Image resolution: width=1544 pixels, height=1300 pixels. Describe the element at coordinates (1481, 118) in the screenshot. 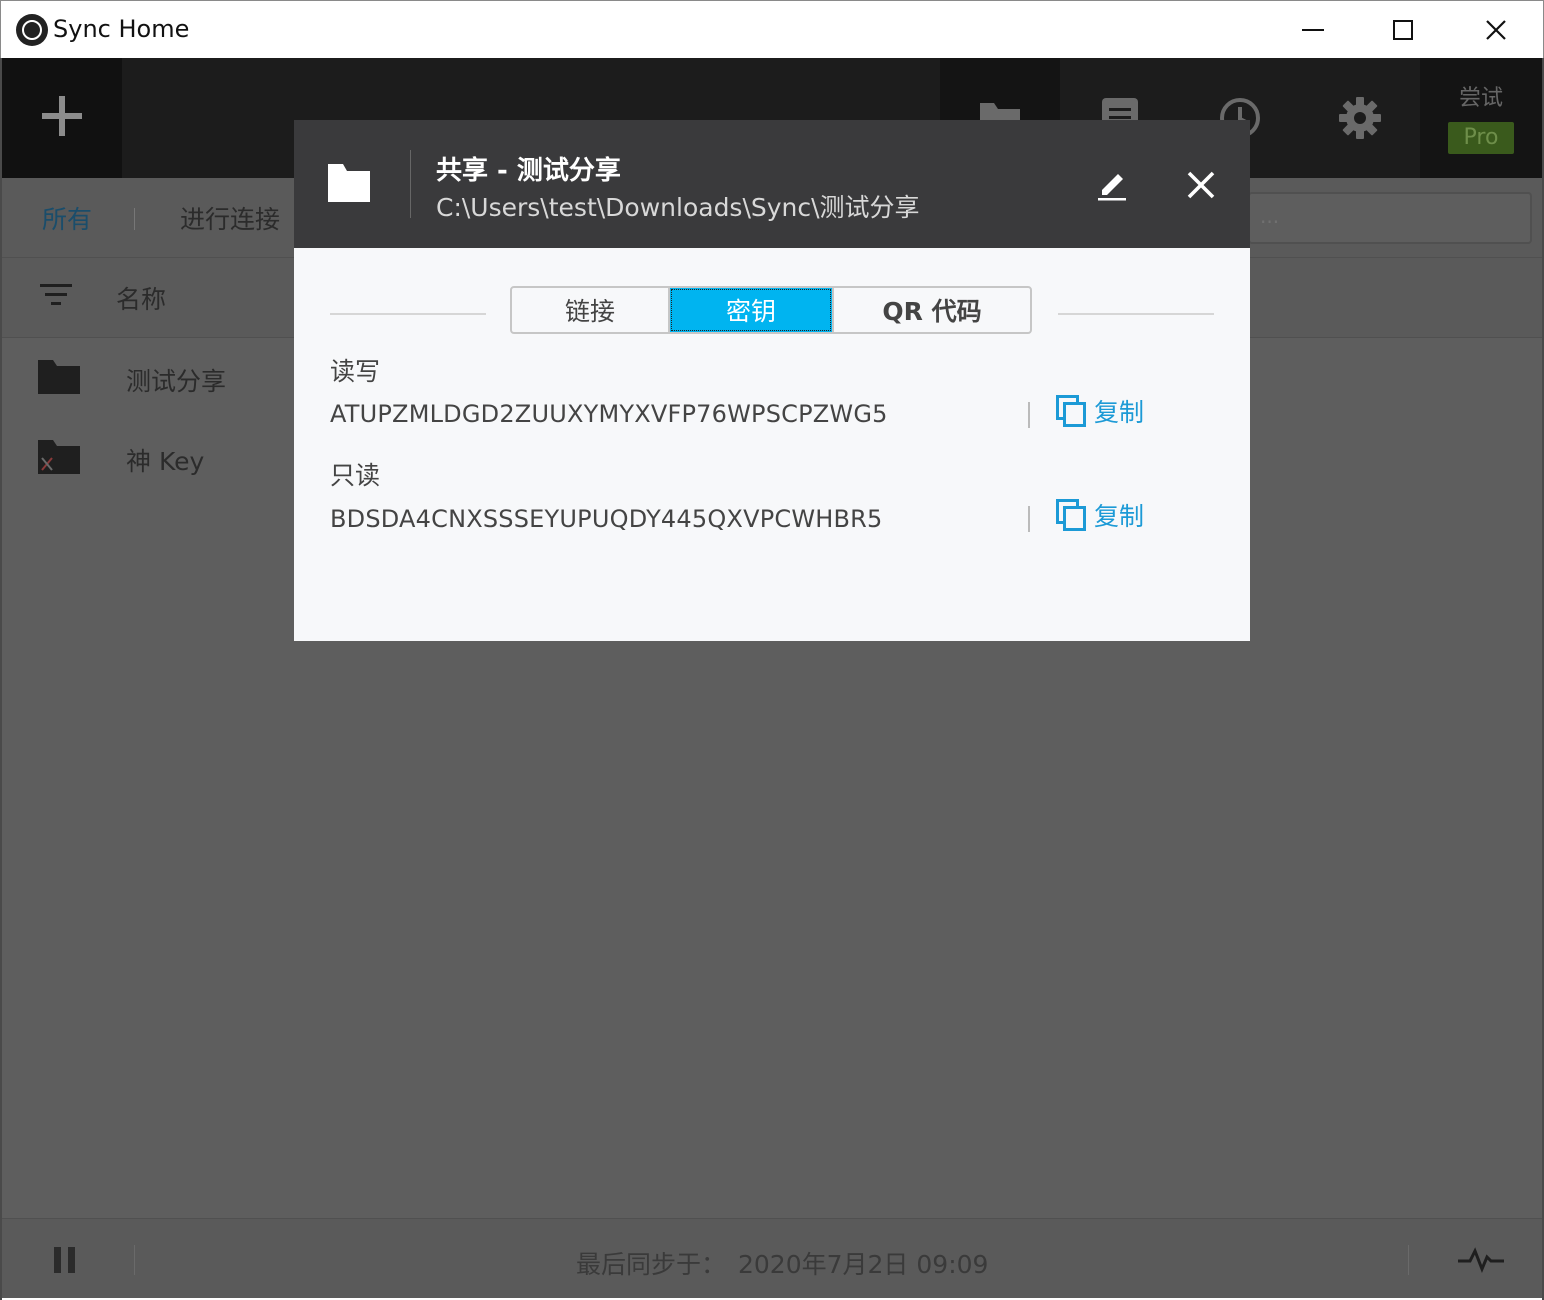

I see `pro-upgrade-area: 尝试 Pro` at that location.